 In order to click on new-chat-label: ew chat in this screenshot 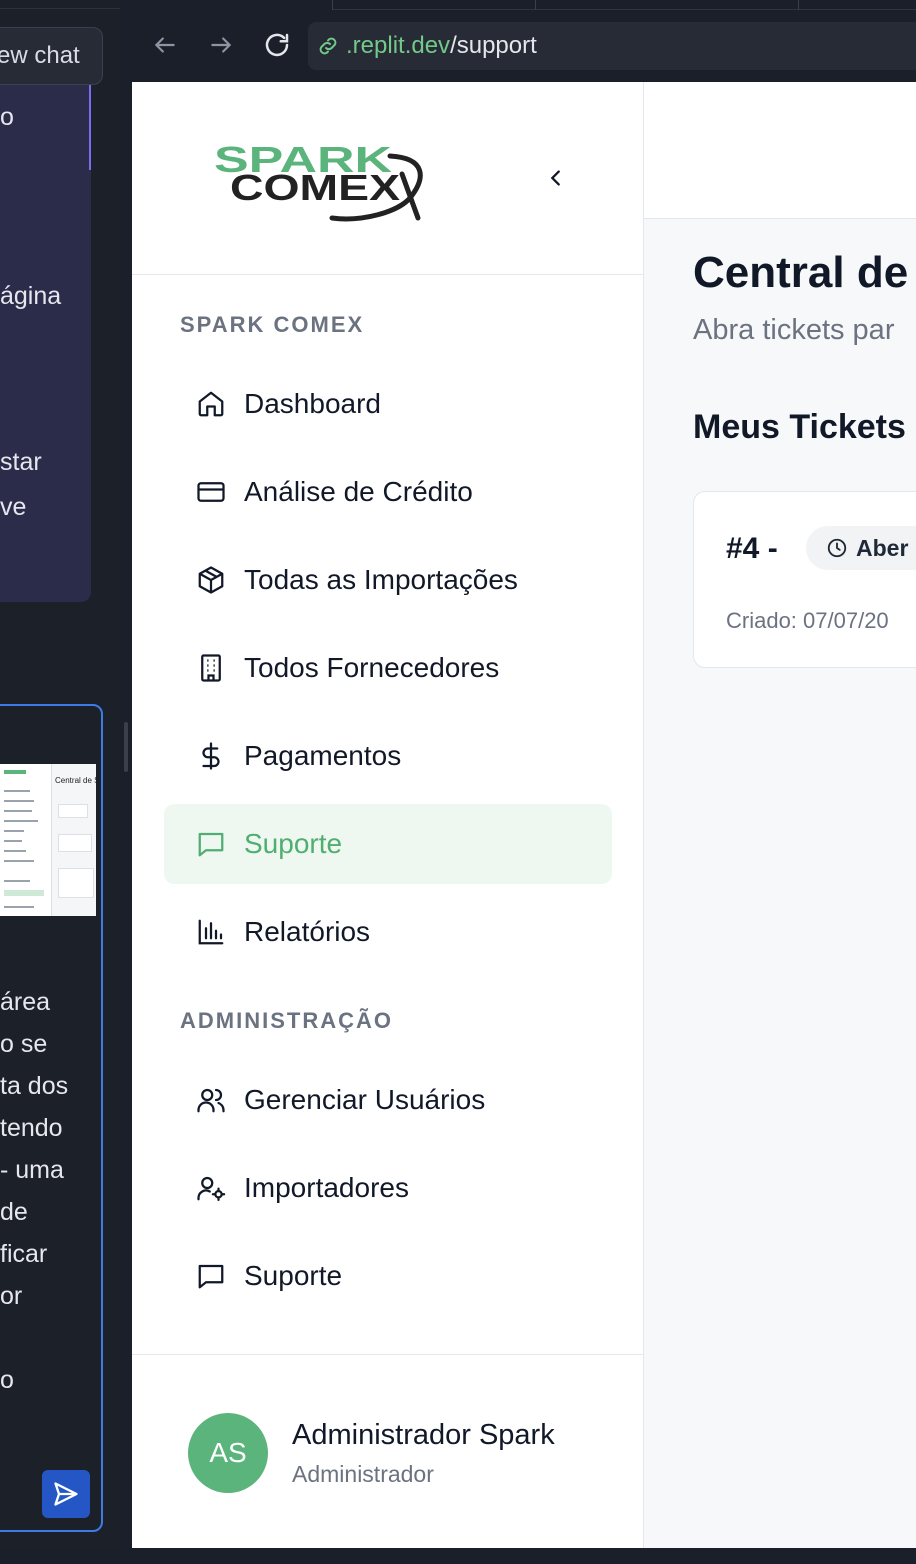, I will do `click(40, 55)`.